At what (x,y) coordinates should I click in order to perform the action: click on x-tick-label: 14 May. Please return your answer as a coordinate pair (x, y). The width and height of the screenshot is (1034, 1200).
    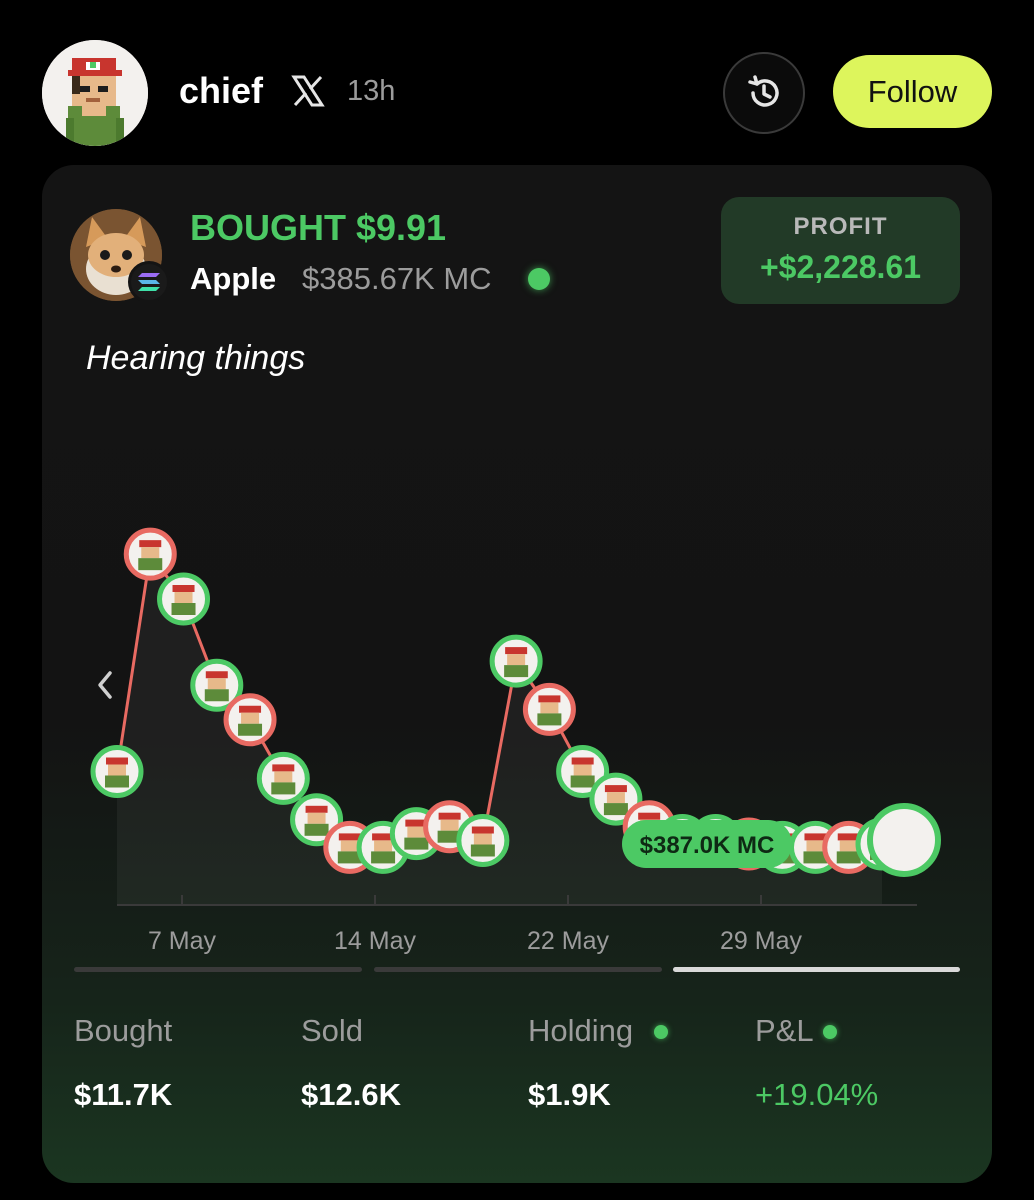
    Looking at the image, I should click on (375, 941).